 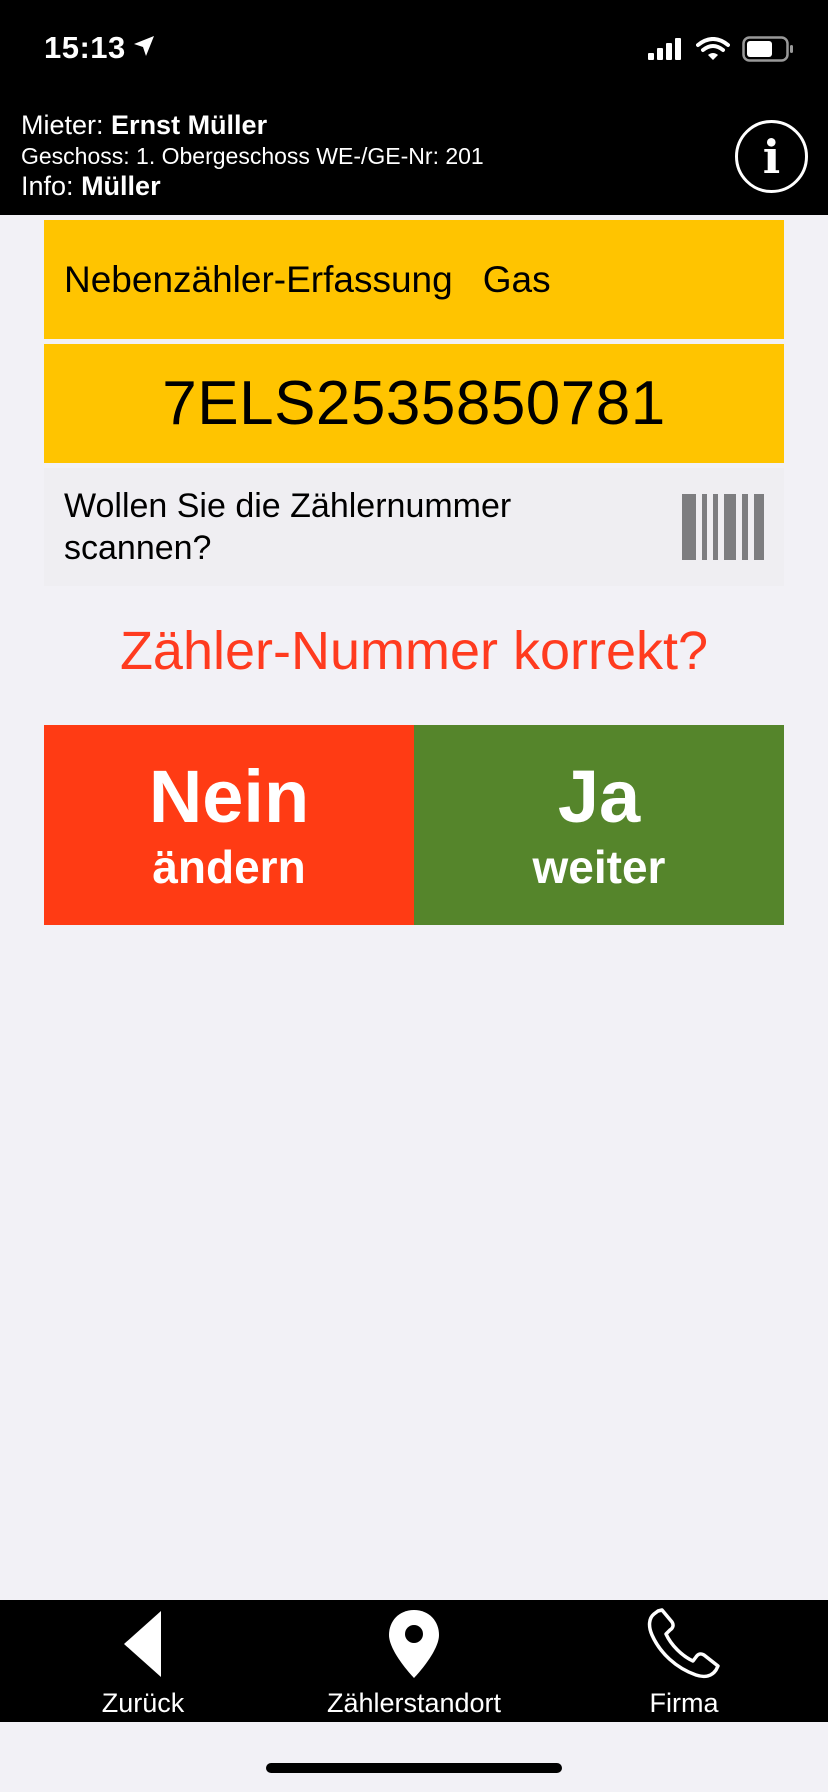 What do you see at coordinates (229, 867) in the screenshot?
I see `no-button-sublabel: ändern` at bounding box center [229, 867].